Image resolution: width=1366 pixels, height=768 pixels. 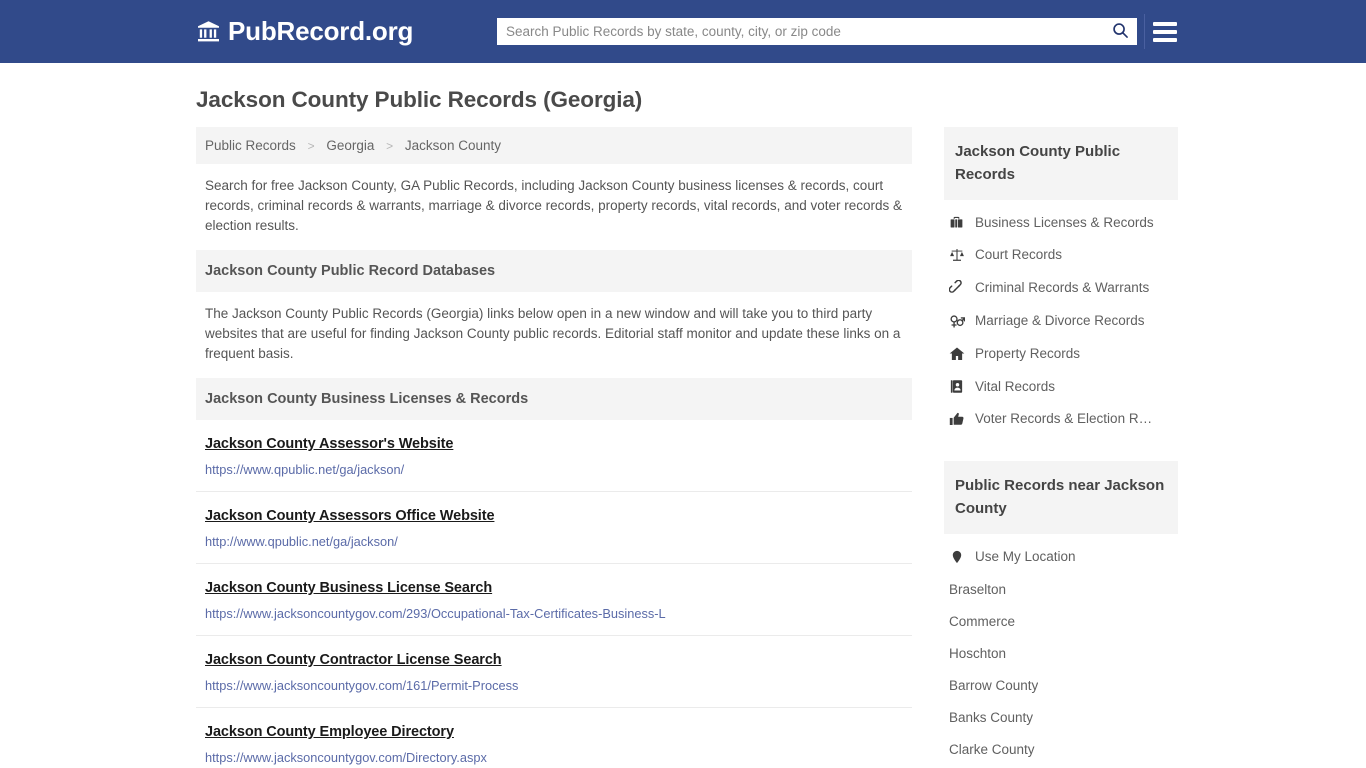 I want to click on site-logo-text: PubRecord.org, so click(x=321, y=31).